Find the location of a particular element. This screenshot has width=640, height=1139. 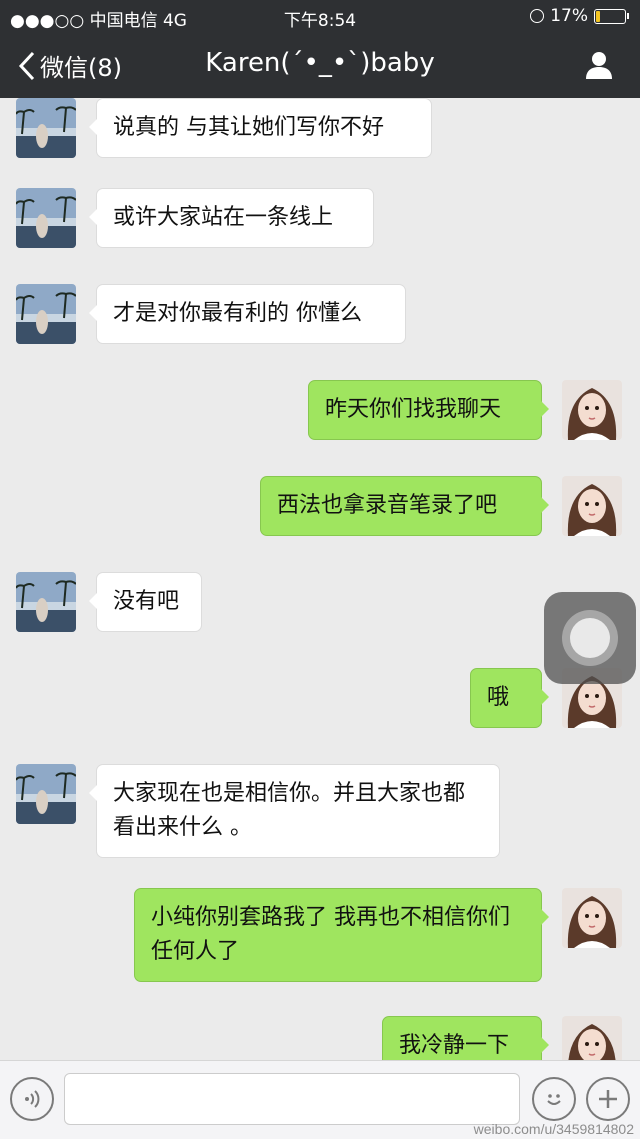

incoming-message: 说真的 与其让她们写你不好 is located at coordinates (260, 128).